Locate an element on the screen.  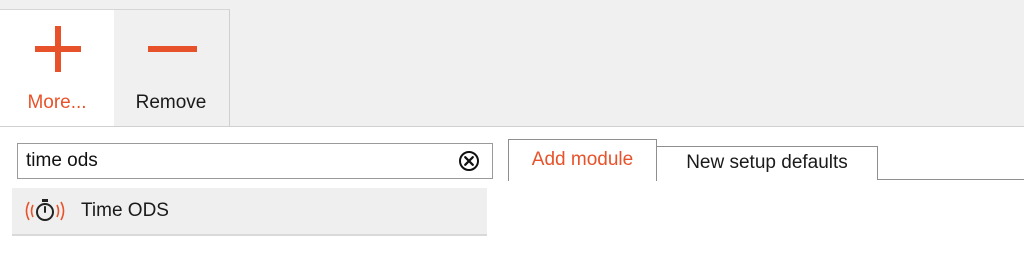
search-box is located at coordinates (255, 161).